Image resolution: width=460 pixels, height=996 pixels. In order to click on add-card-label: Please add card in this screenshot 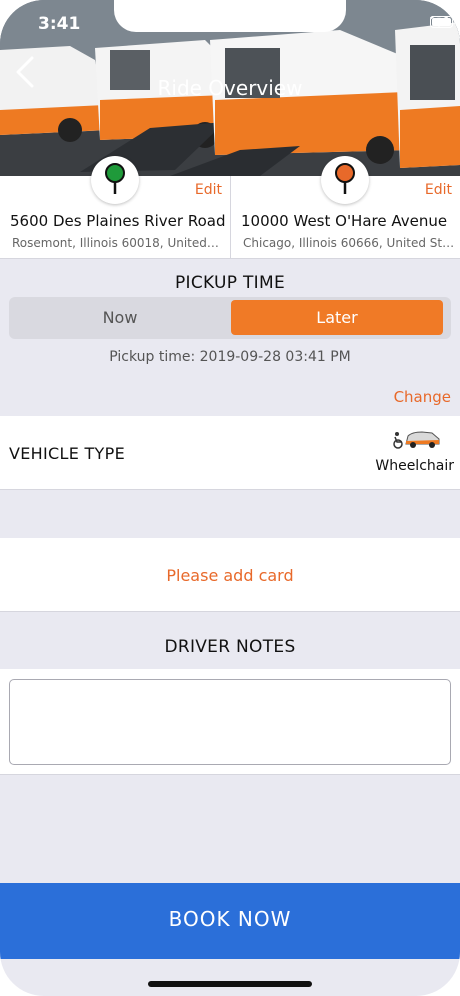, I will do `click(230, 575)`.